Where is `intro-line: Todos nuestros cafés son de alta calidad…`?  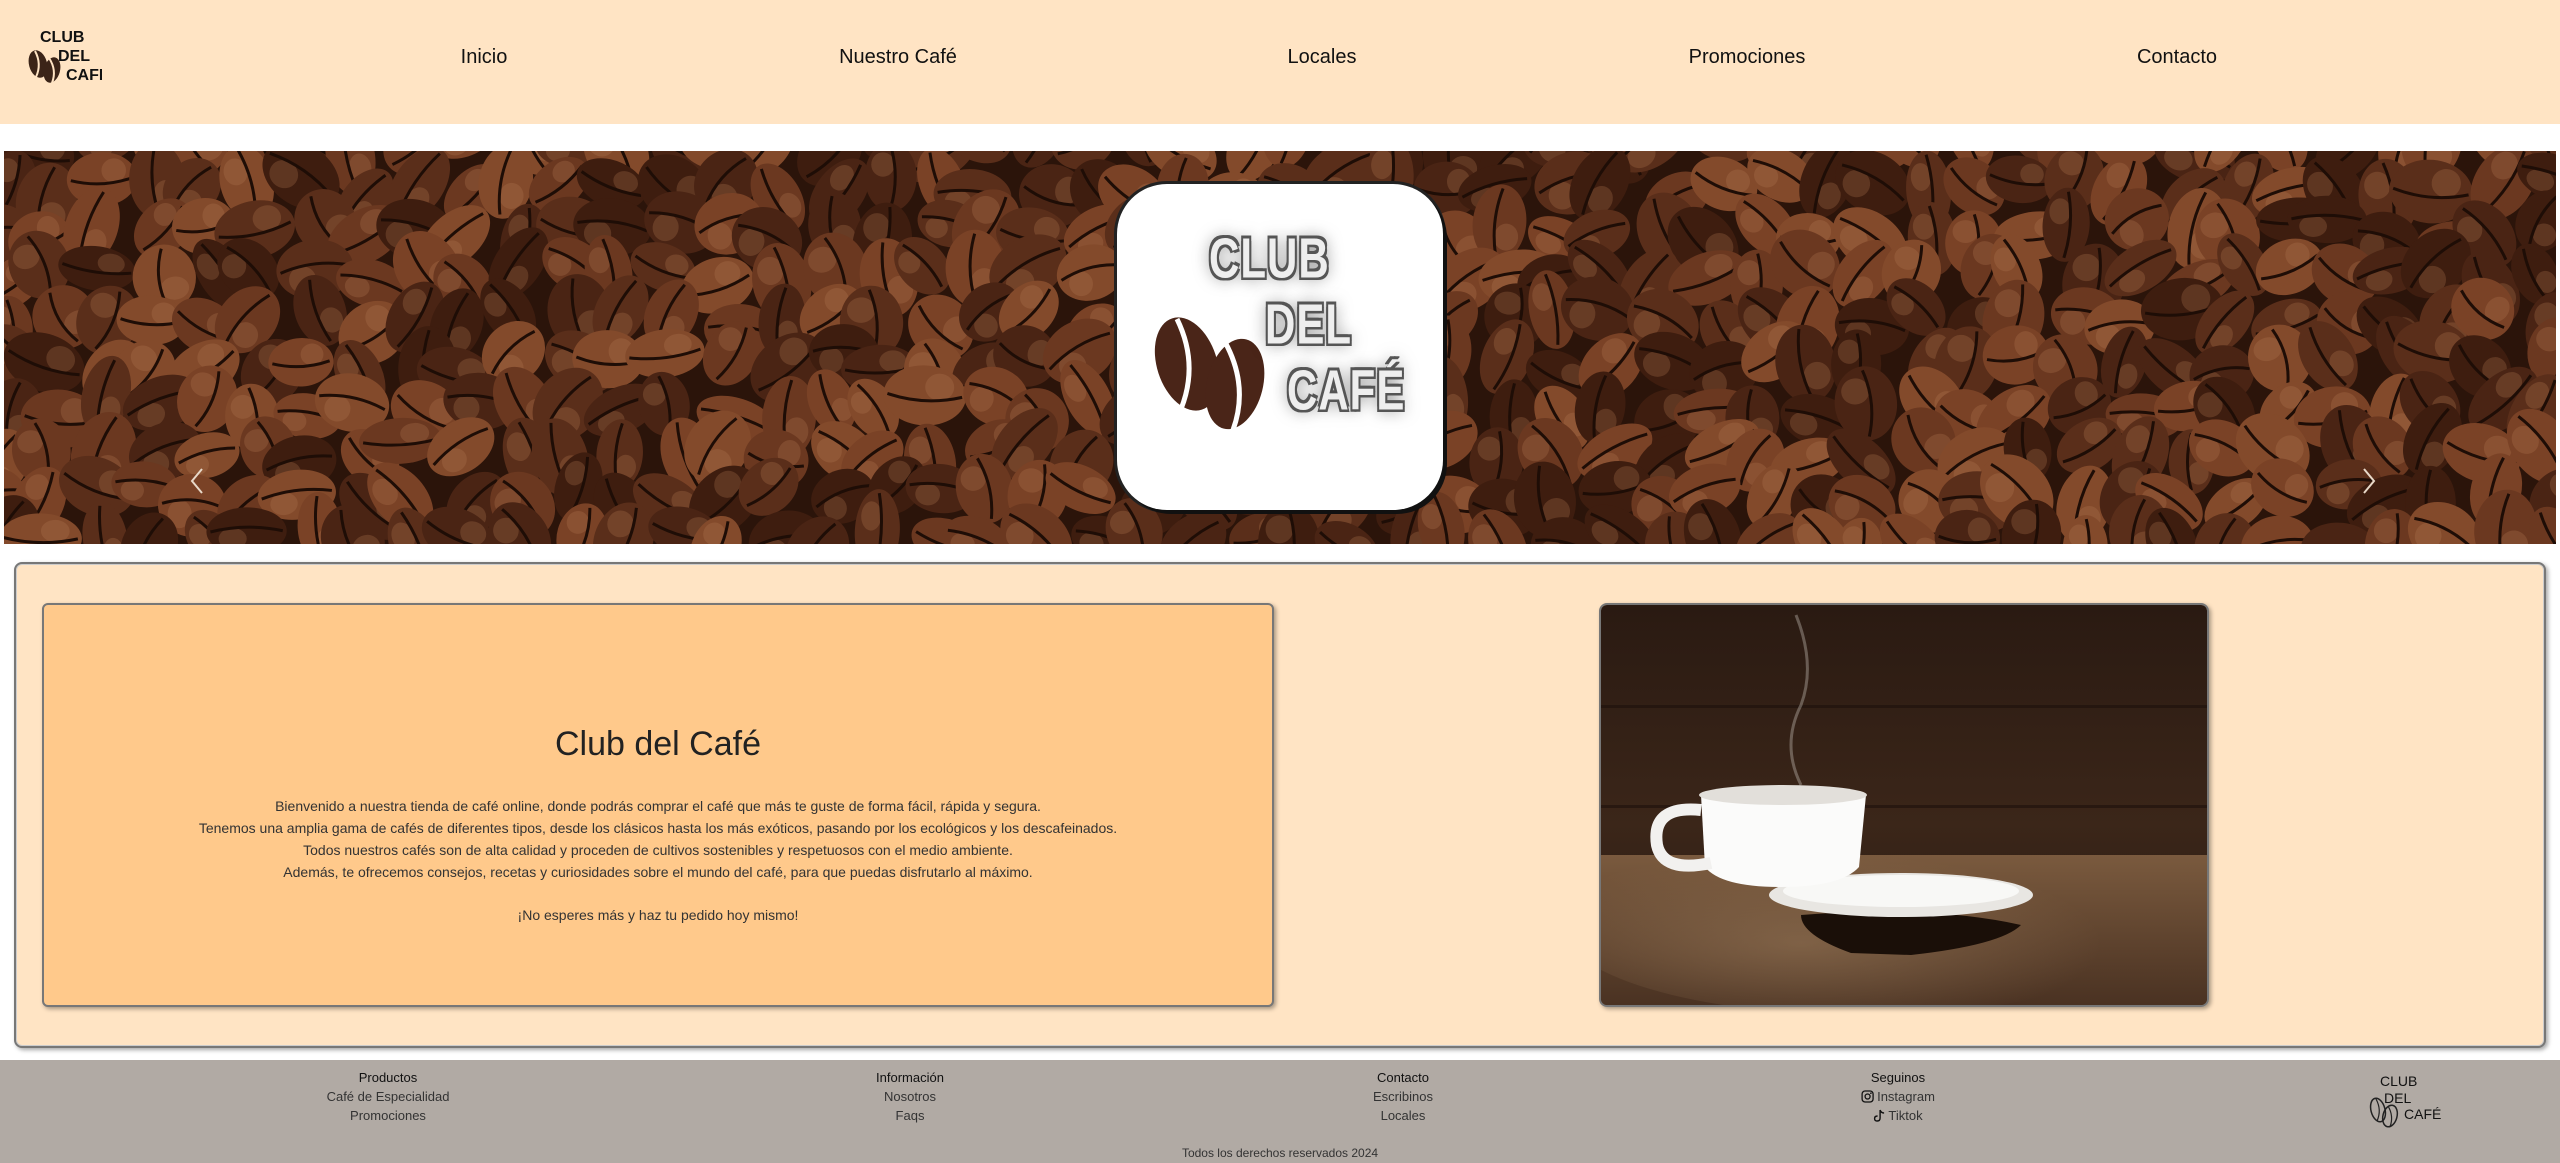
intro-line: Todos nuestros cafés son de alta calidad… is located at coordinates (658, 850).